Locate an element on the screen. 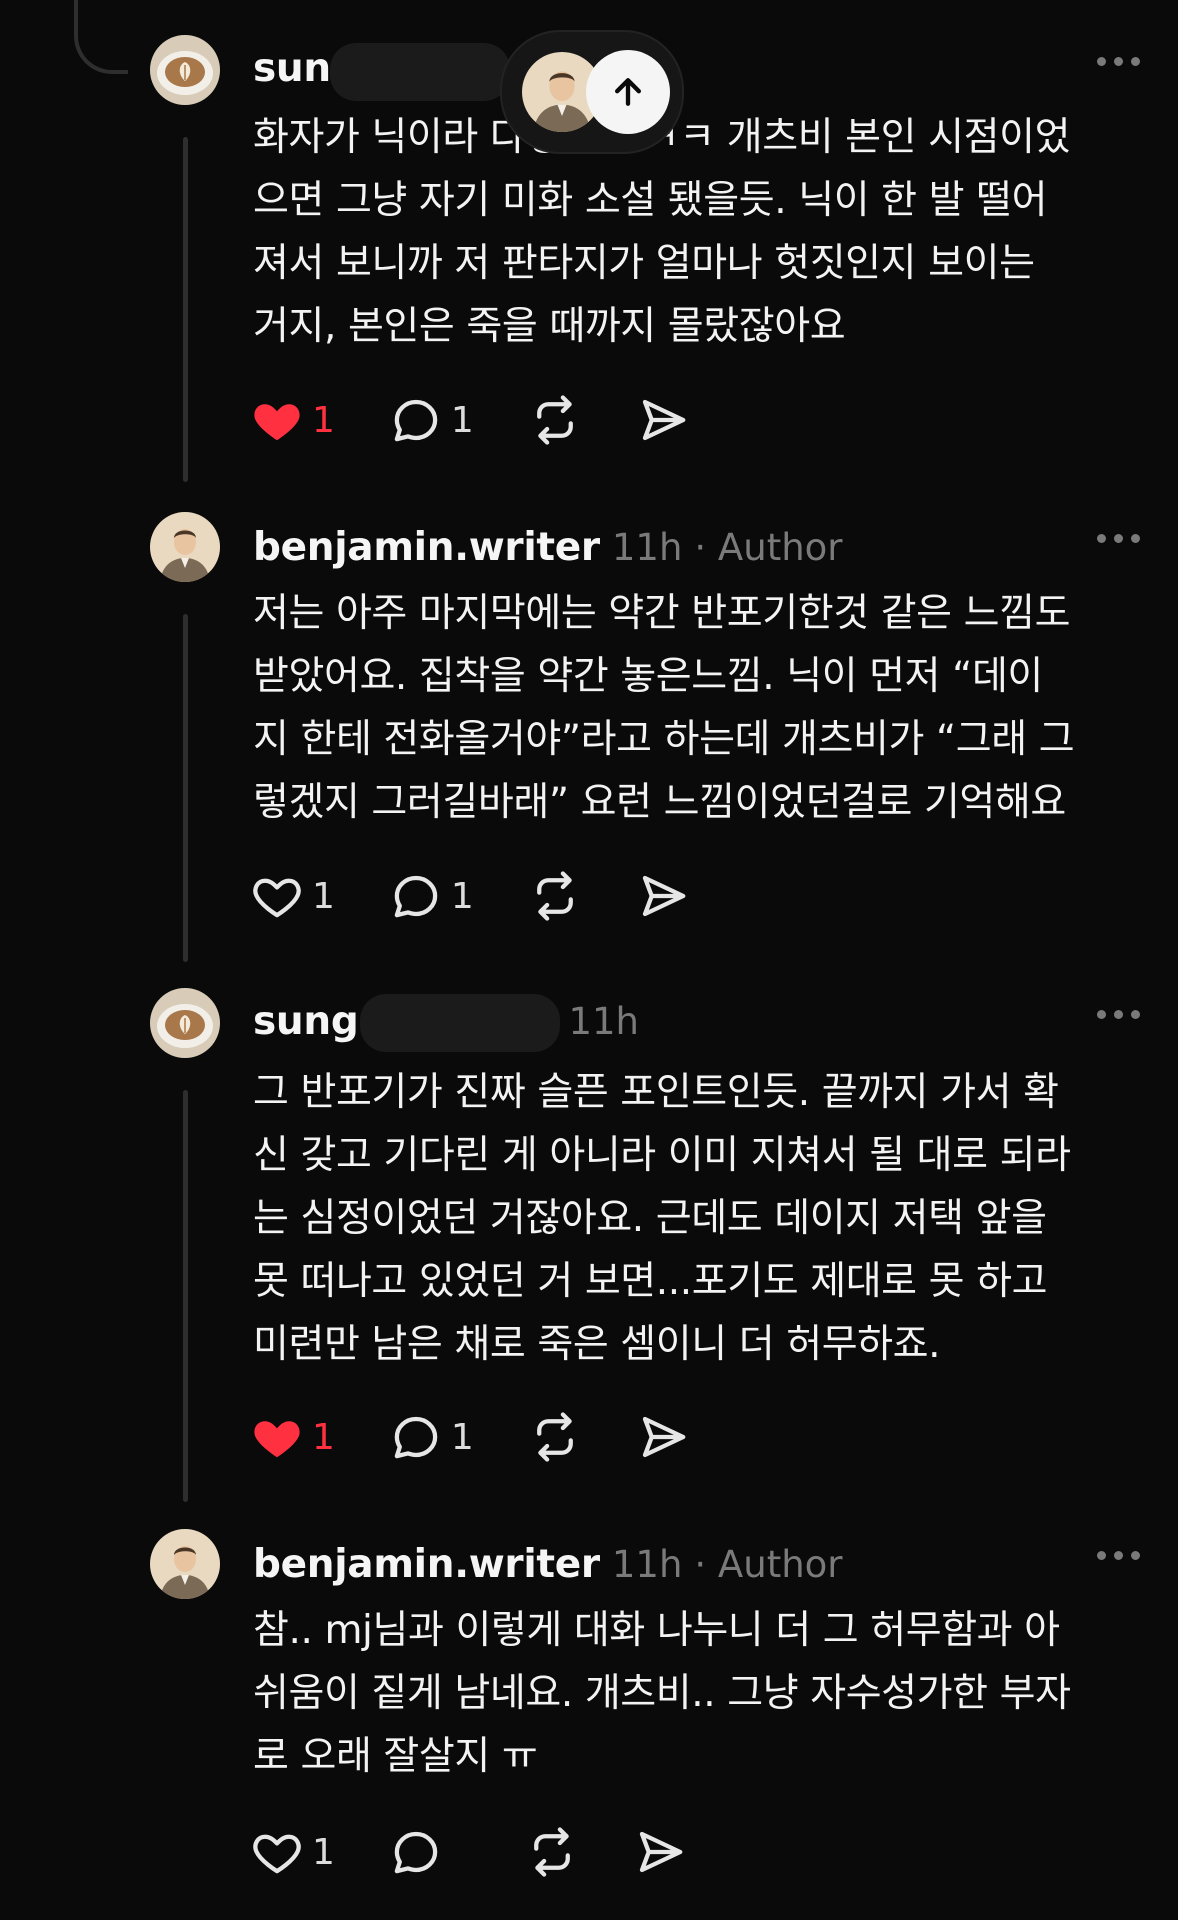  reply-button is located at coordinates (430, 1852).